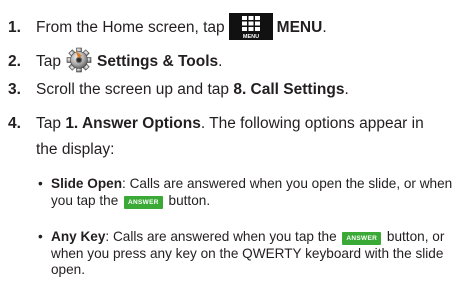 The width and height of the screenshot is (471, 296). What do you see at coordinates (78, 236) in the screenshot?
I see `option-title: Any Key` at bounding box center [78, 236].